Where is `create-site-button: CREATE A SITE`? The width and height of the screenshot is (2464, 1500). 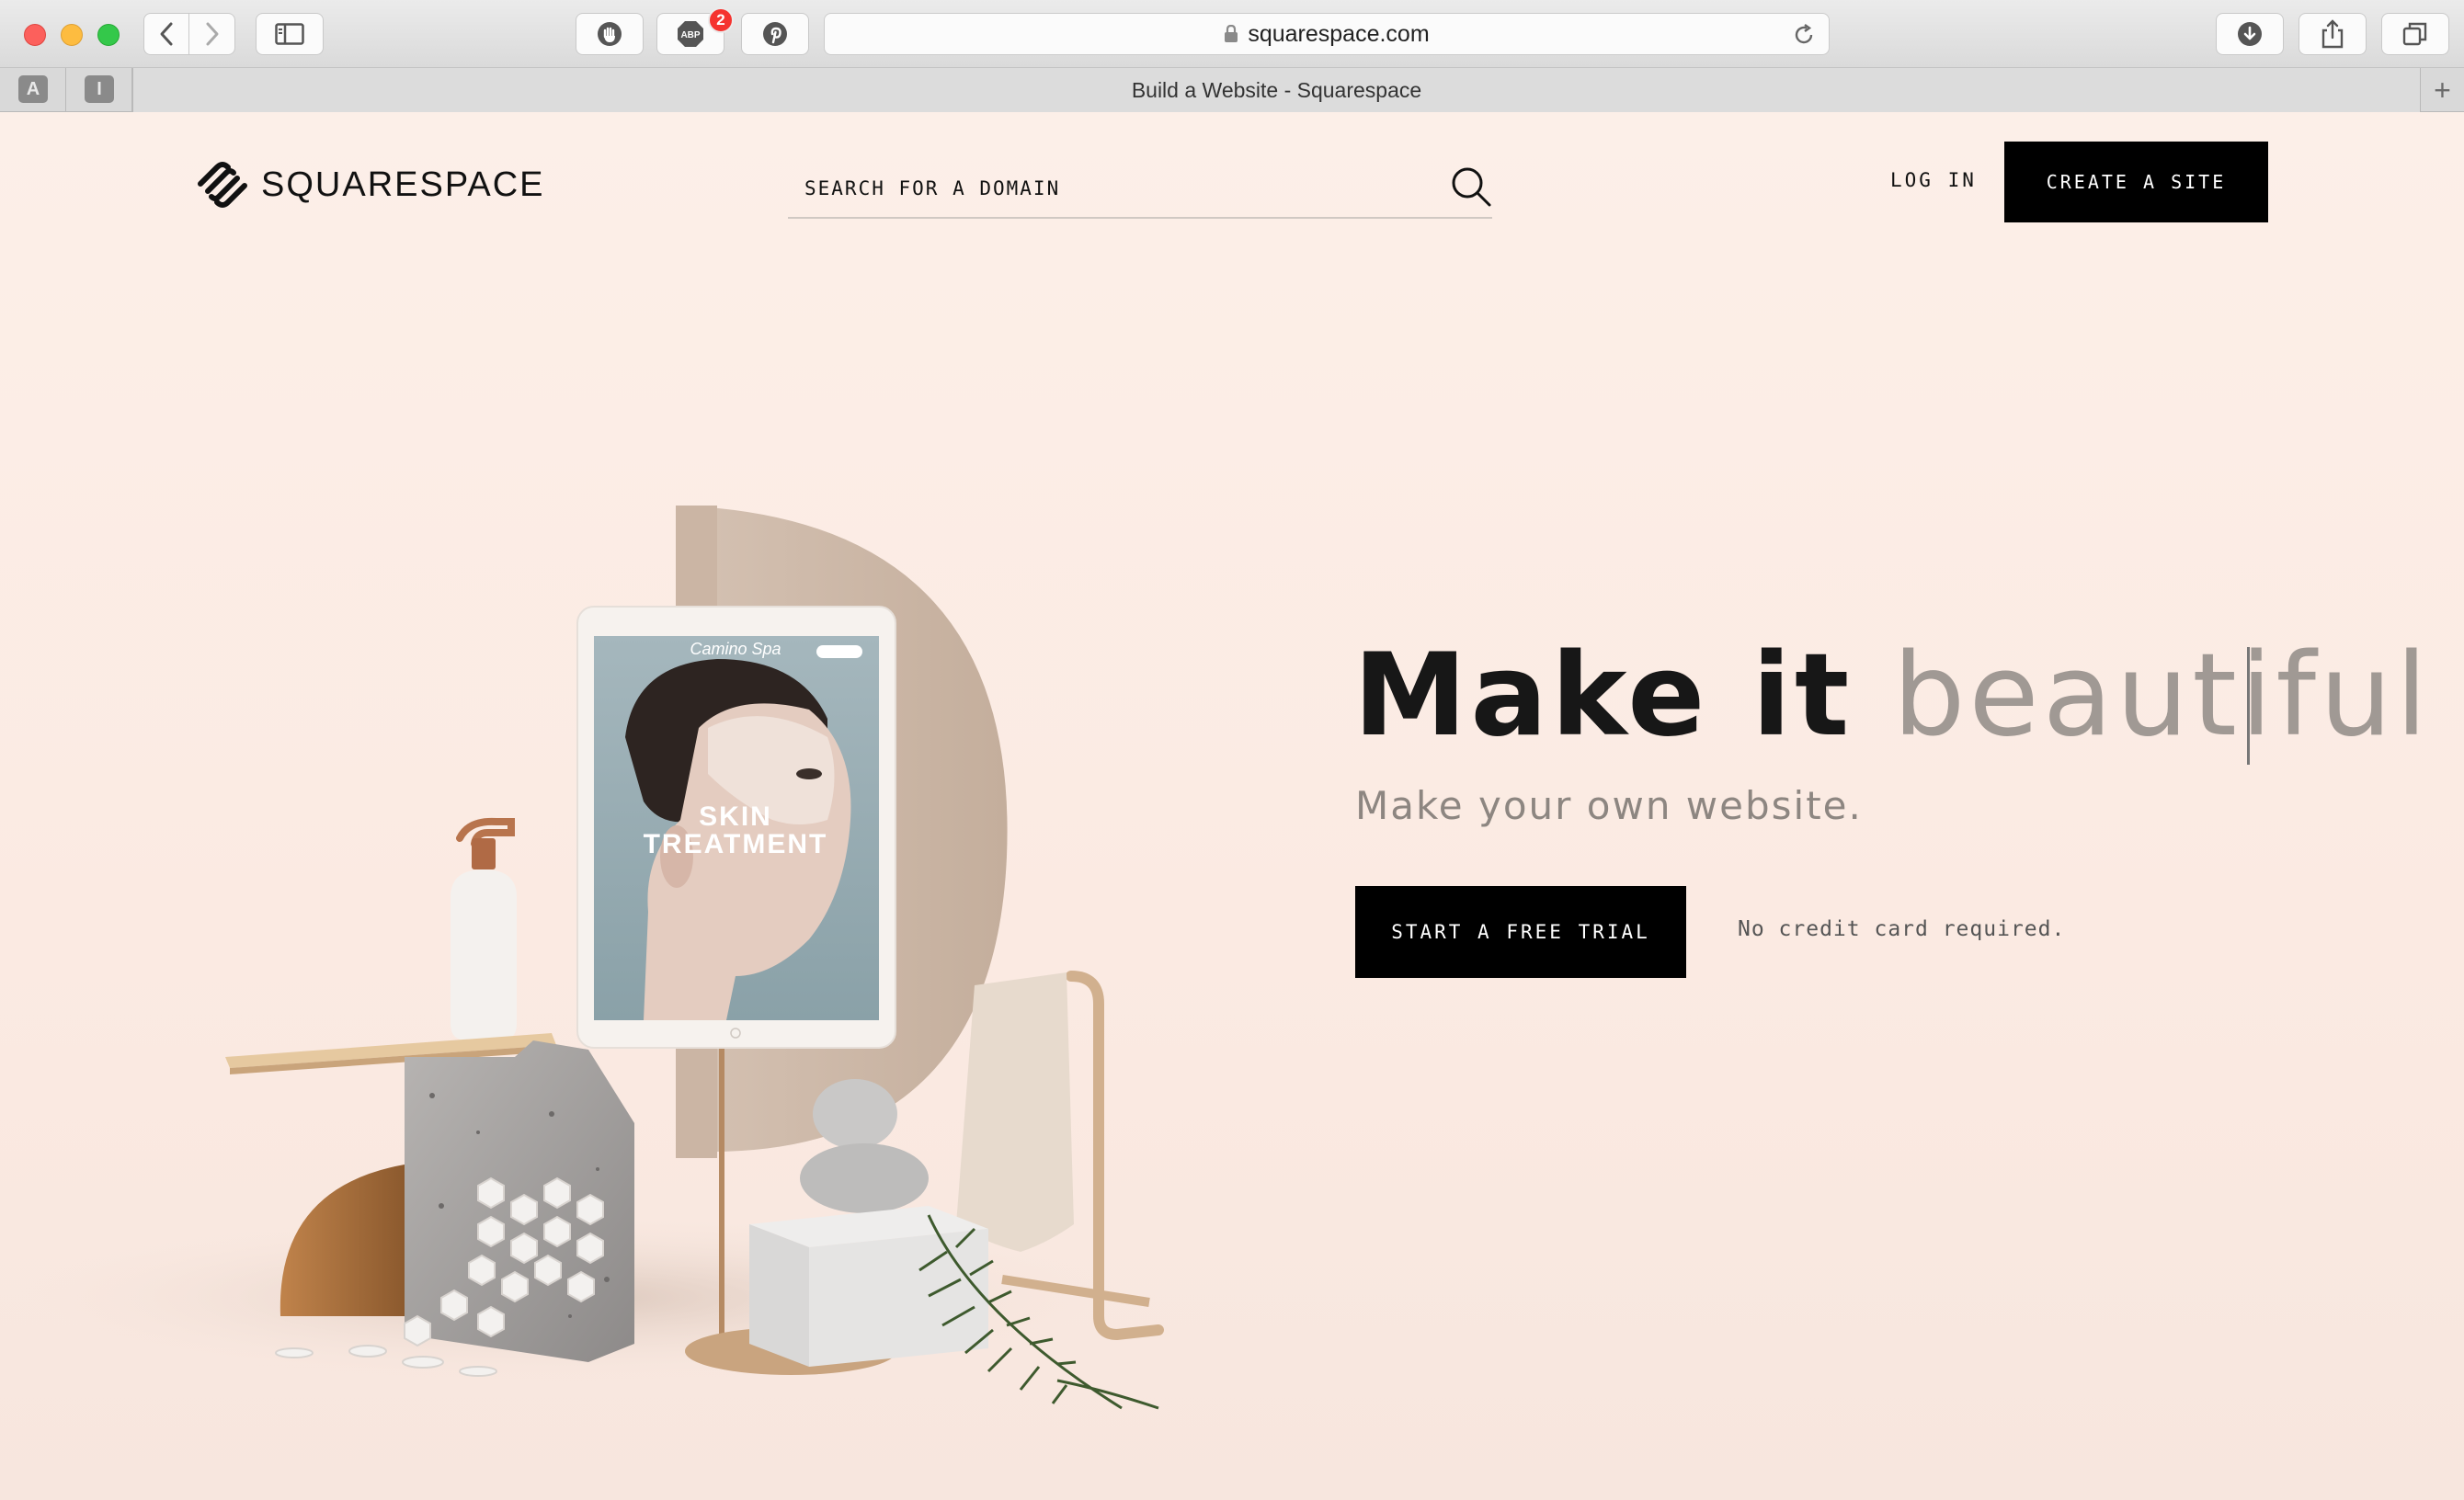 create-site-button: CREATE A SITE is located at coordinates (2136, 182).